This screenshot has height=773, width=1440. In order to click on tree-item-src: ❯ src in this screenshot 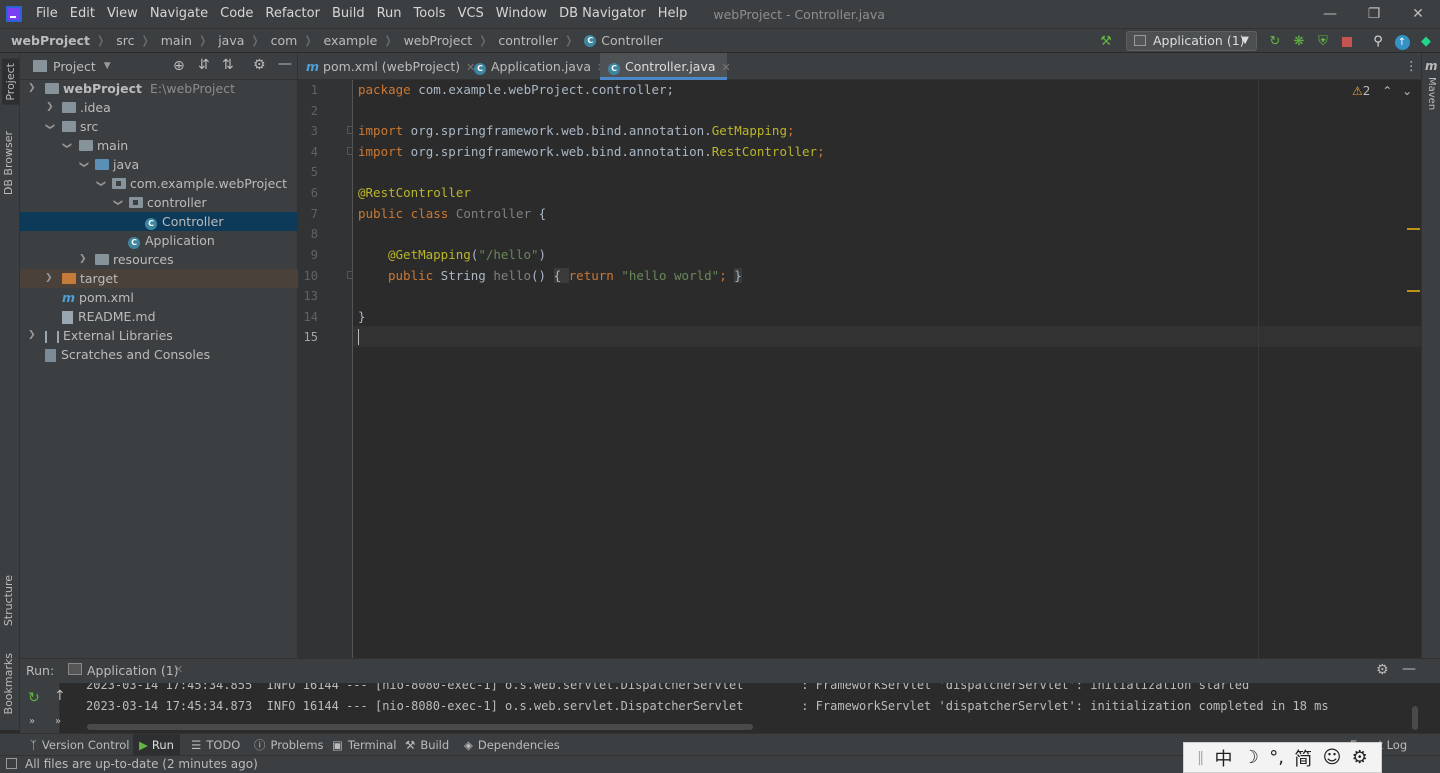, I will do `click(159, 126)`.